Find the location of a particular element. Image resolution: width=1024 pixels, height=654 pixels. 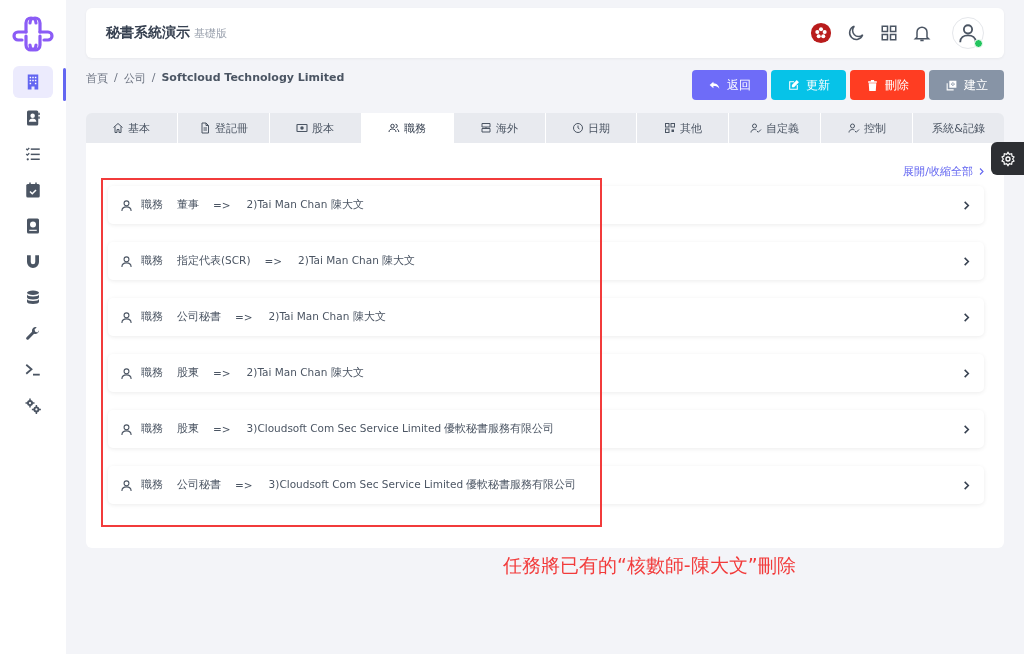

house-icon is located at coordinates (118, 128).